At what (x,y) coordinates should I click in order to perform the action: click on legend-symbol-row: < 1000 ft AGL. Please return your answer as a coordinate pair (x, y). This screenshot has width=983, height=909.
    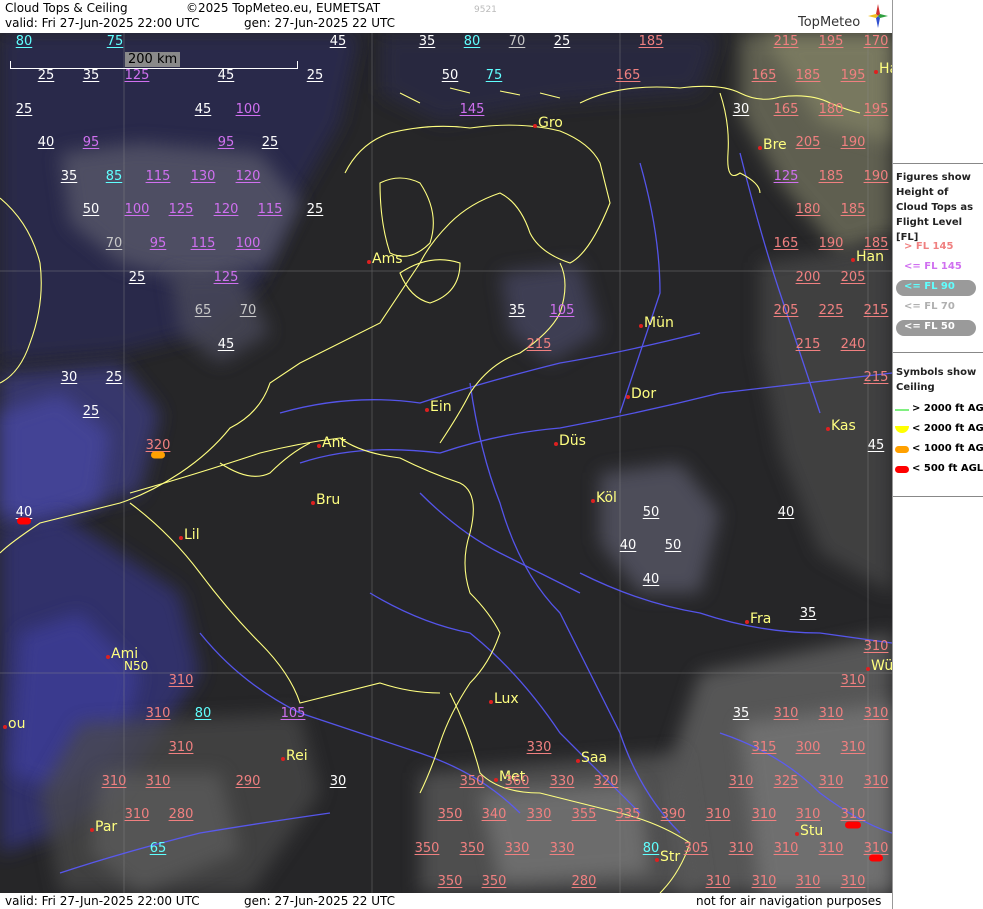
    Looking at the image, I should click on (938, 450).